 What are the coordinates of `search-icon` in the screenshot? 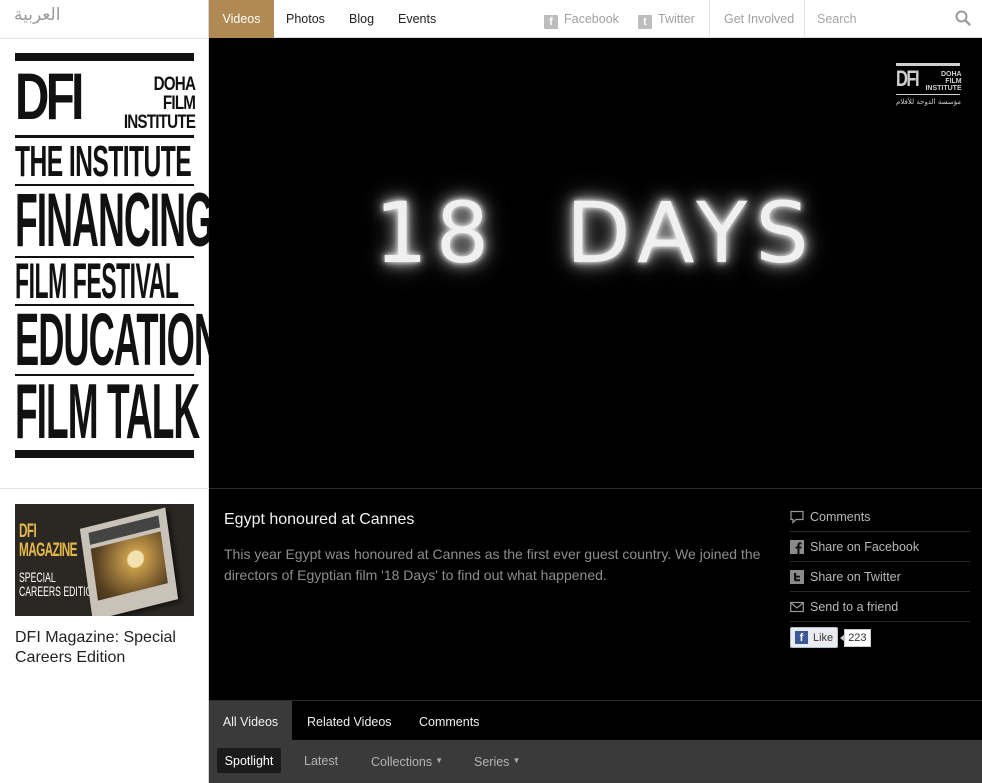 It's located at (963, 18).